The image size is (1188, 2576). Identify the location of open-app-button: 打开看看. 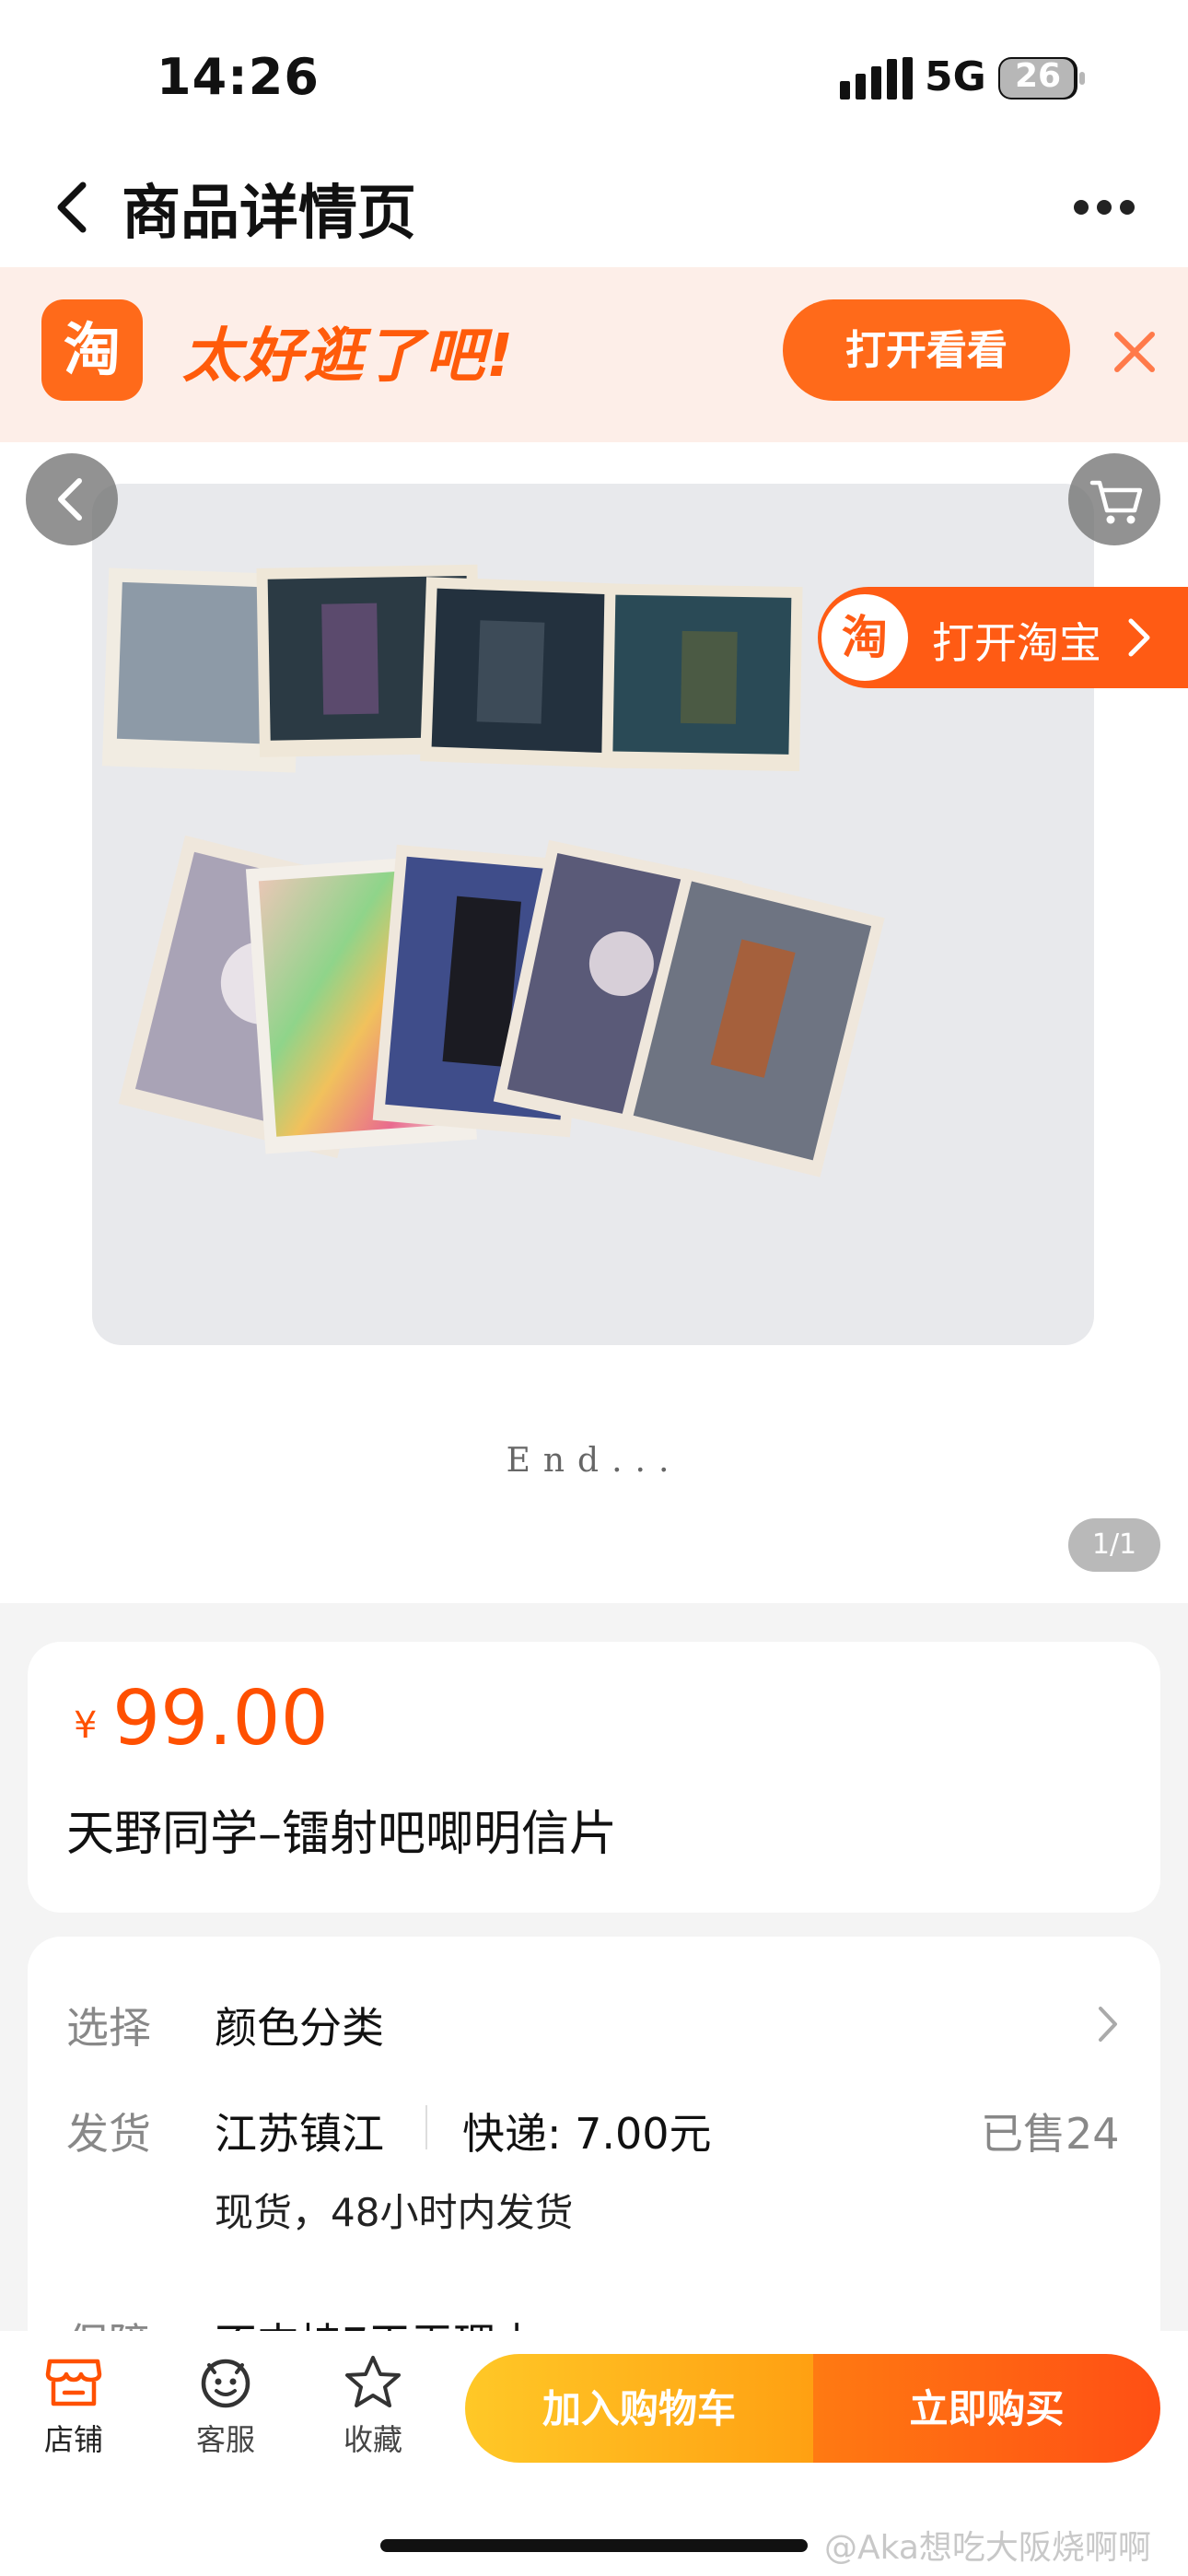
(926, 350).